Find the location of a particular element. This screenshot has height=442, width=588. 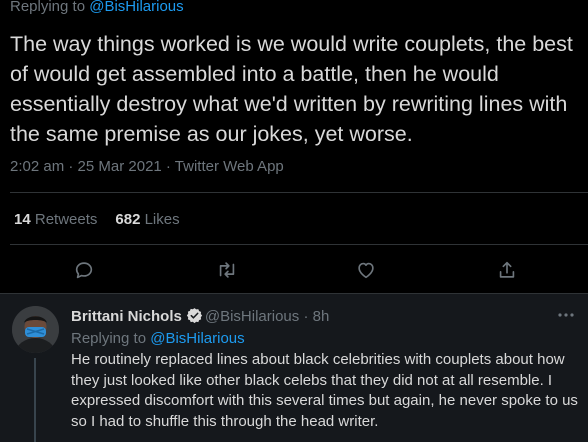

author-handle-time: @BisHilarious · 8h is located at coordinates (267, 316).